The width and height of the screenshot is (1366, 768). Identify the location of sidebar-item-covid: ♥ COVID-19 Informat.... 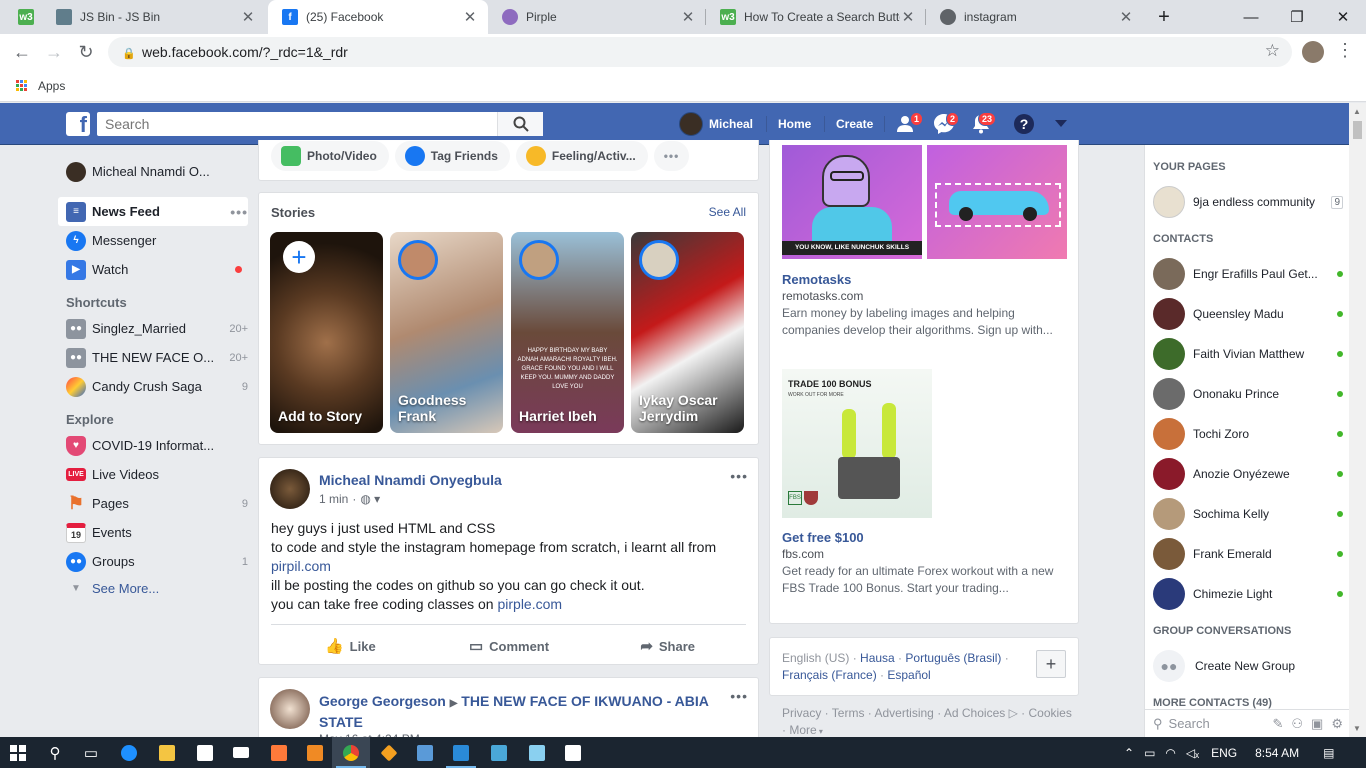
(153, 445).